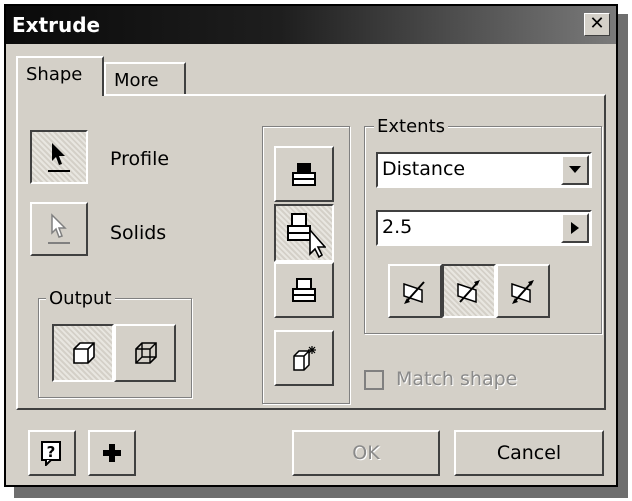 The image size is (632, 501). I want to click on tab-shape-label: Shape, so click(54, 74).